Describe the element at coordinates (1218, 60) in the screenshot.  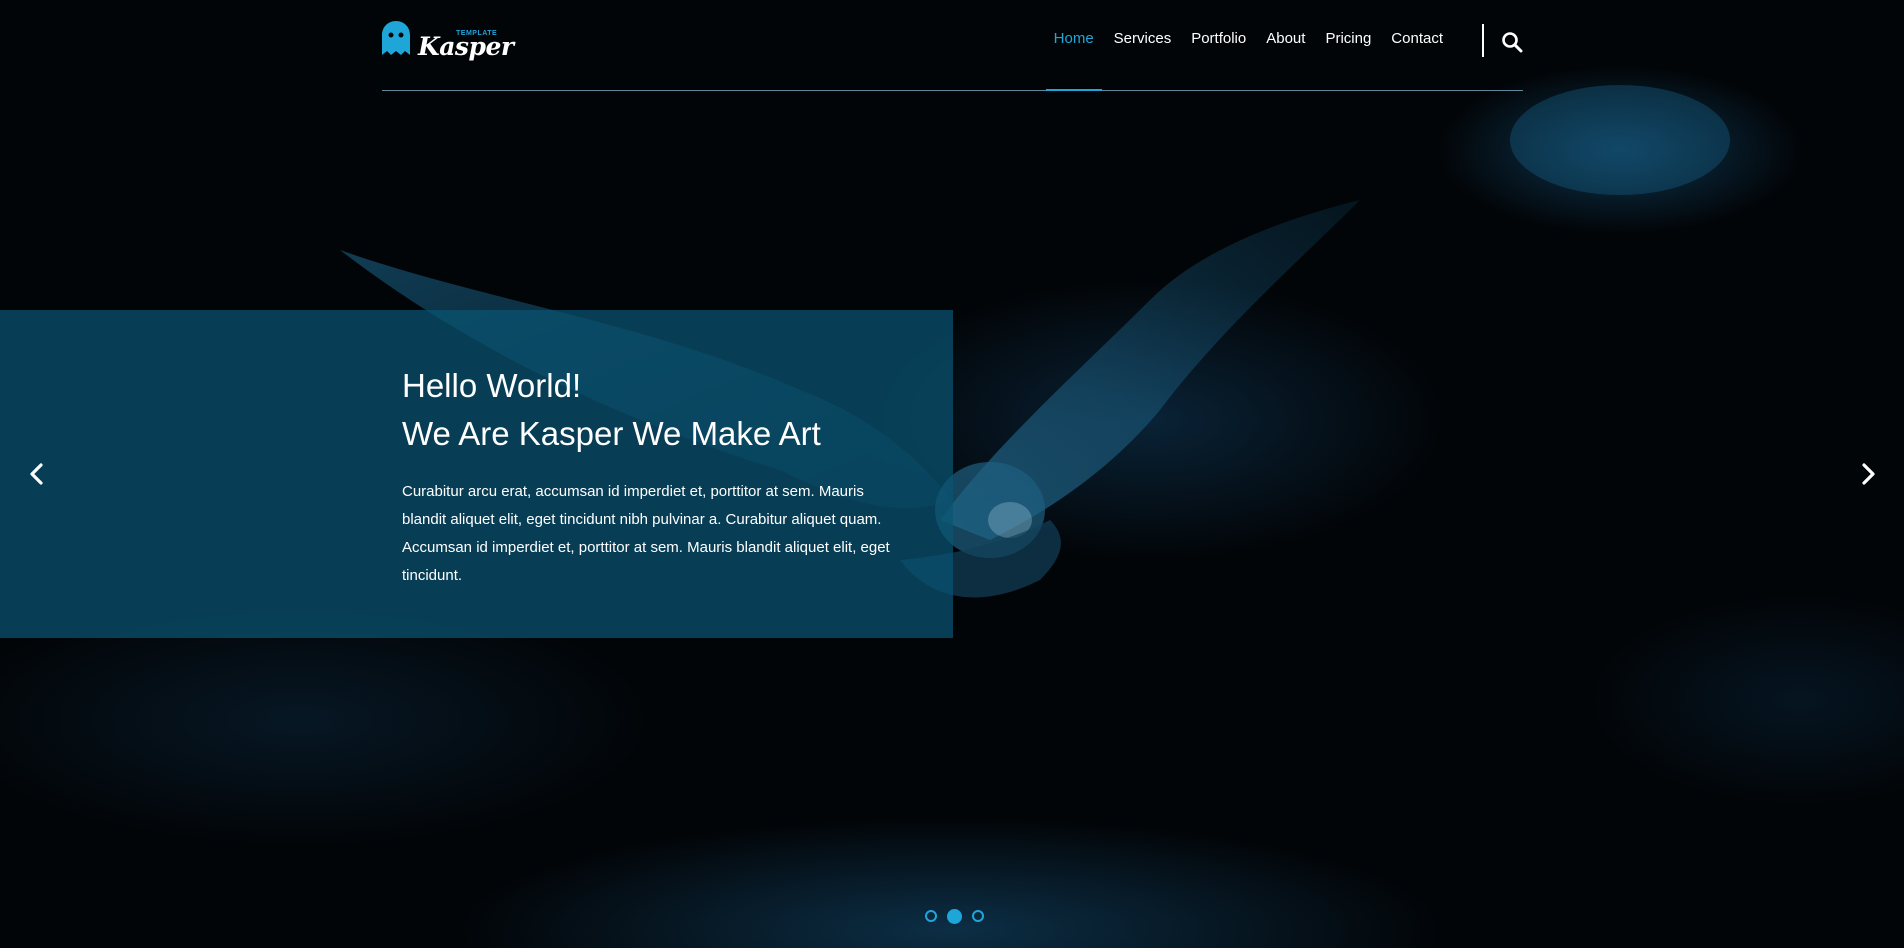
I see `nav-item-portfolio: Portfolio` at that location.